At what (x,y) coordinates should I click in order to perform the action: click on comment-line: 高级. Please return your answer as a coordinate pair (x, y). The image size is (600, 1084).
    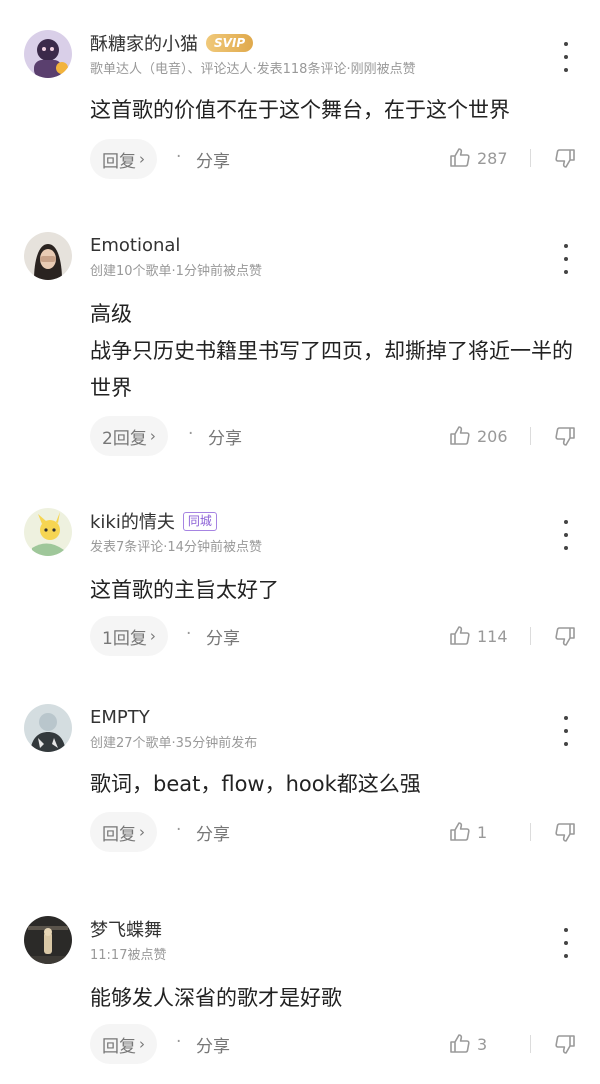
    Looking at the image, I should click on (111, 314).